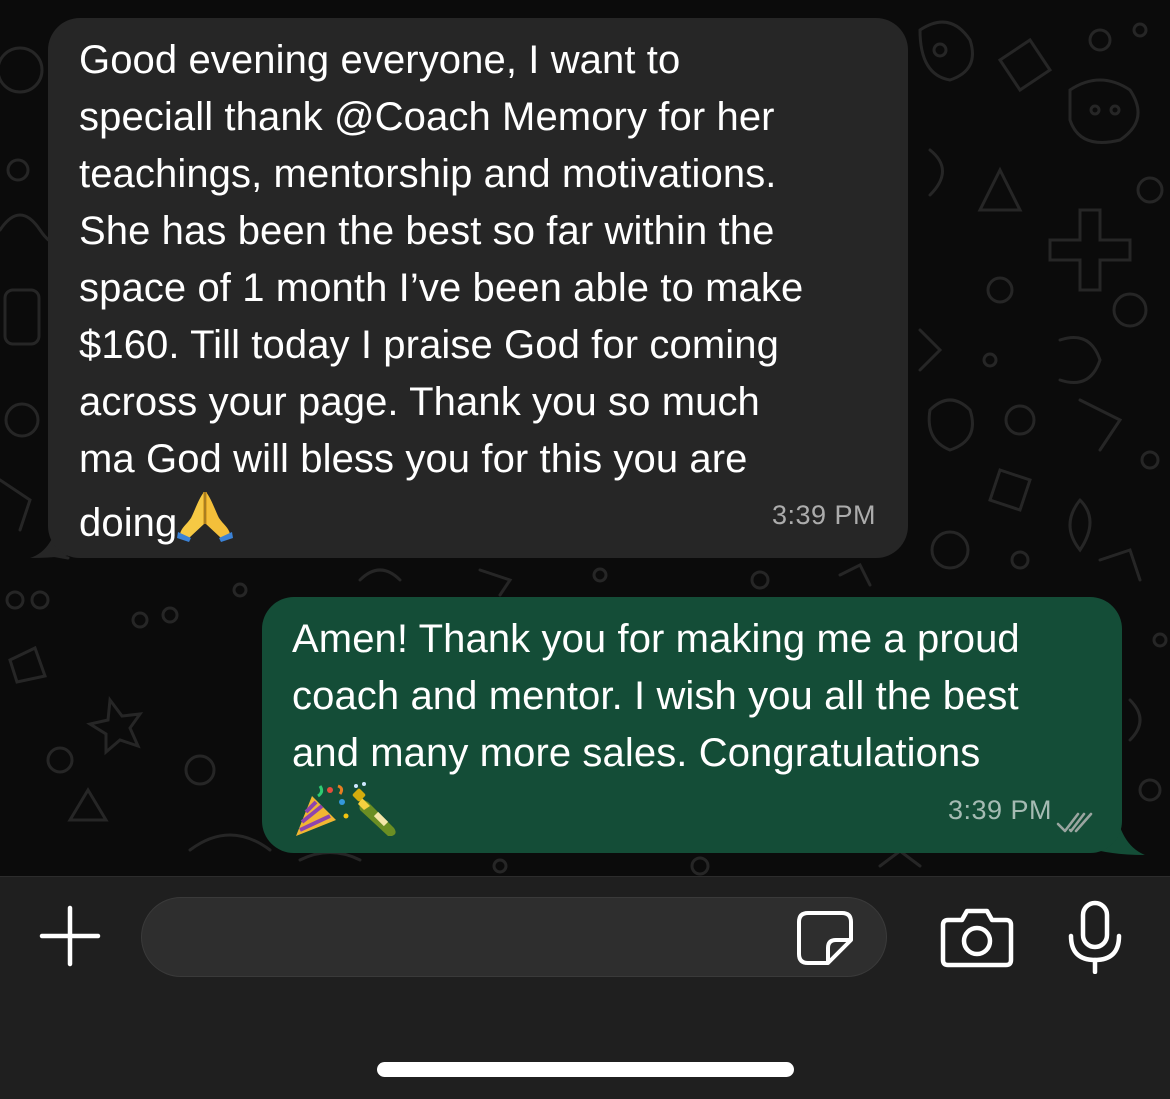  I want to click on home-indicator, so click(585, 1069).